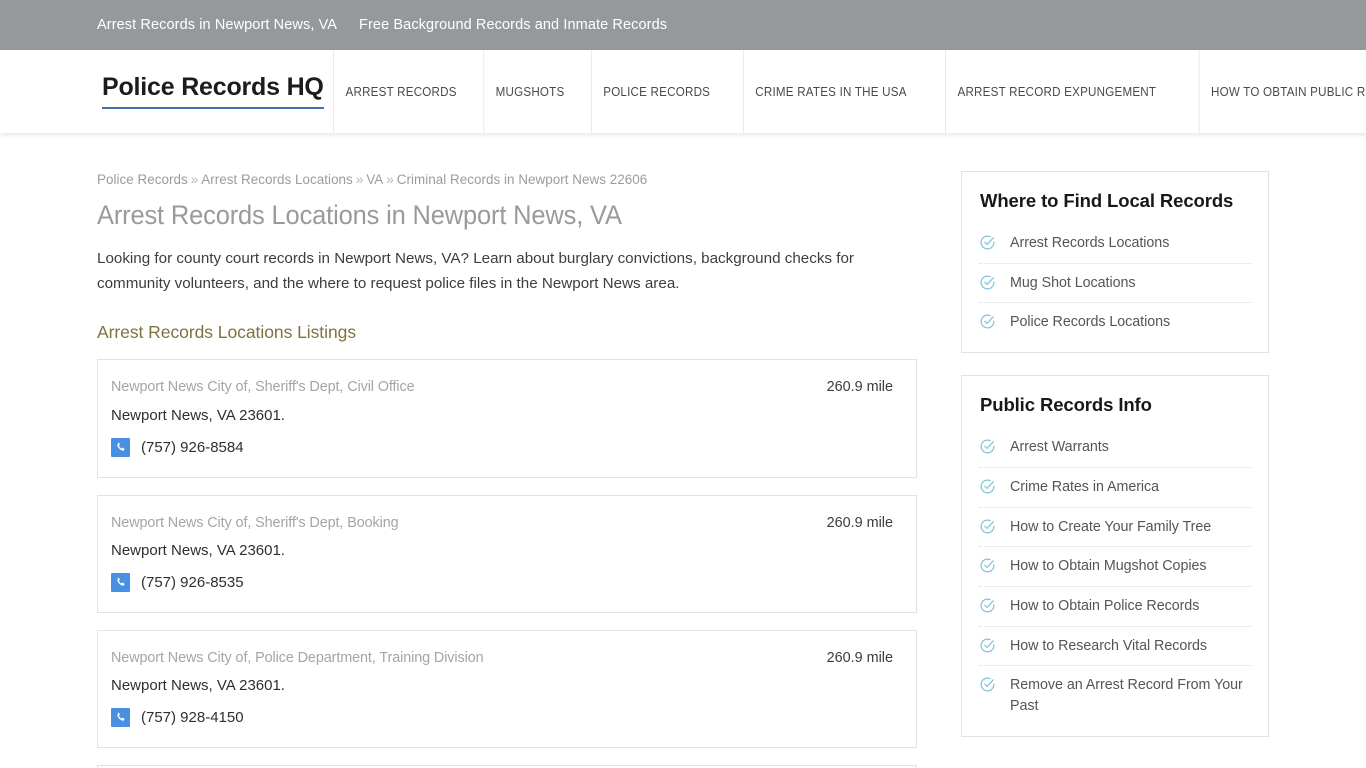  I want to click on nav-item-police-records: POLICE RECORDS, so click(656, 91).